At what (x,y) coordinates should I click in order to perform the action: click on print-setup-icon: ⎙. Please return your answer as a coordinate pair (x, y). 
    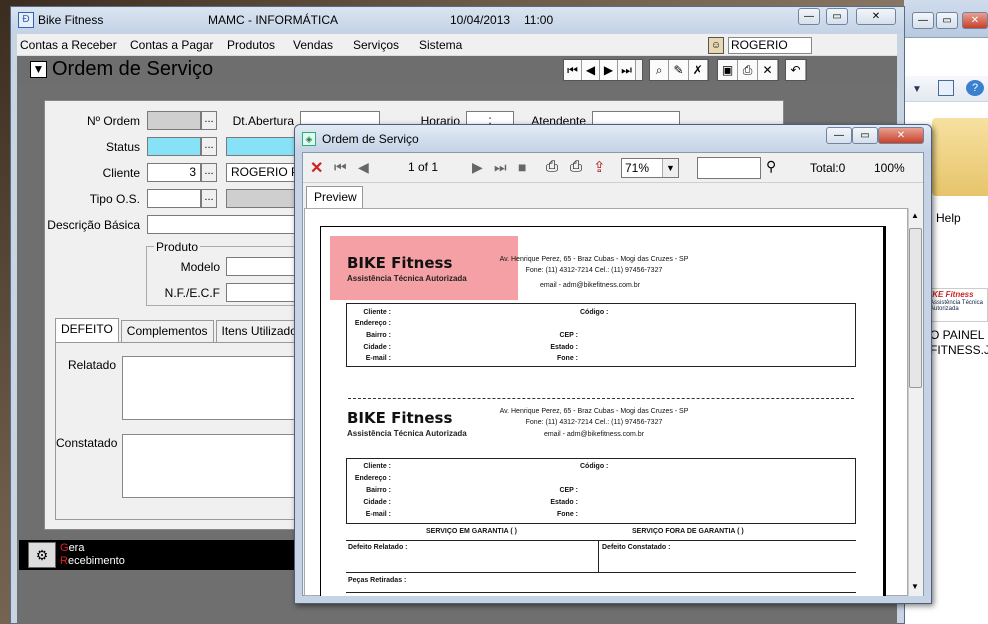
    Looking at the image, I should click on (576, 166).